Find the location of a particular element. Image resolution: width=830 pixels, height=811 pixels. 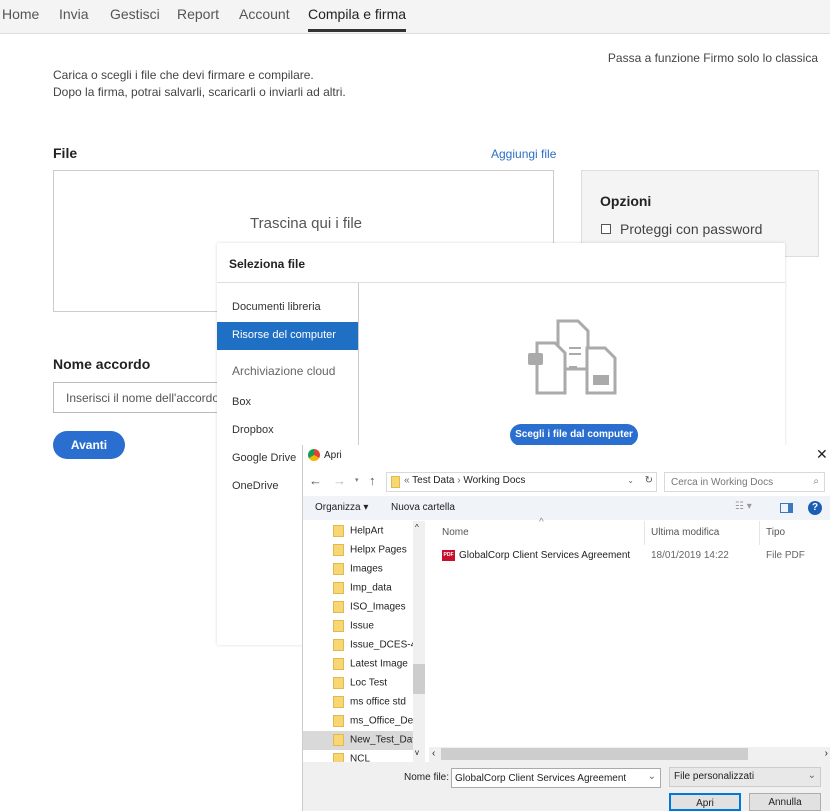

dialog-title: Apri is located at coordinates (333, 455).